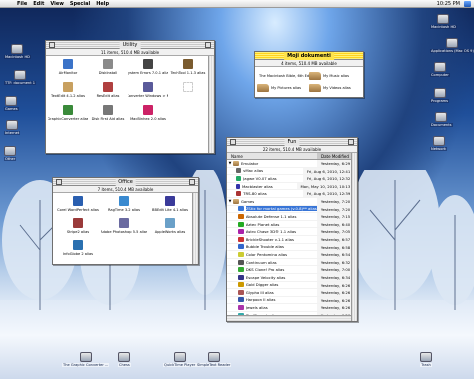 Image resolution: width=474 pixels, height=379 pixels. What do you see at coordinates (11, 103) in the screenshot?
I see `desktop-icon: Games` at bounding box center [11, 103].